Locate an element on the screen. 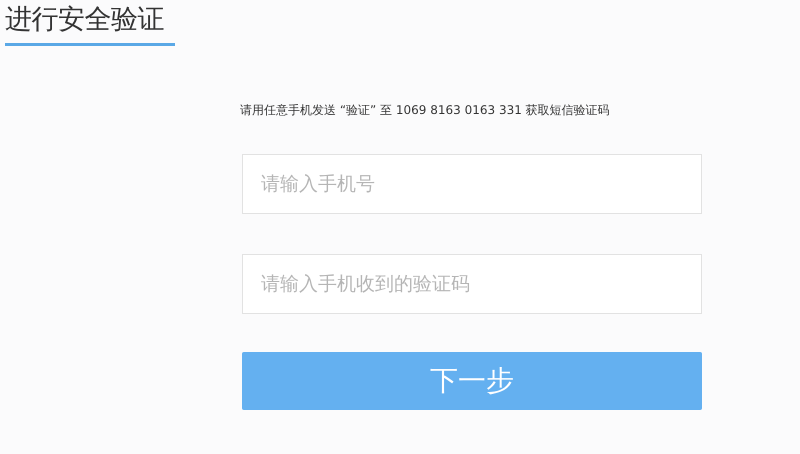 The width and height of the screenshot is (800, 454). input-field: 请输入手机号 is located at coordinates (472, 184).